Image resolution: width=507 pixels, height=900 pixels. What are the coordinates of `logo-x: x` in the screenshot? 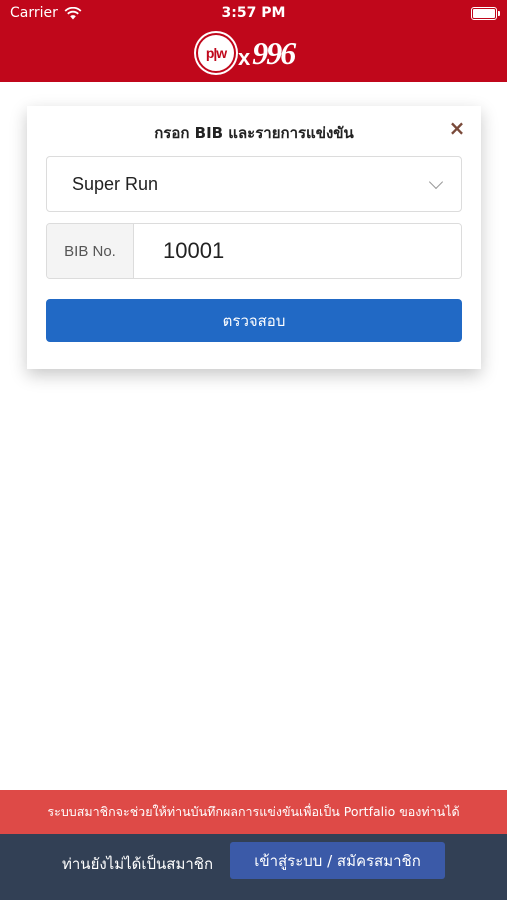 It's located at (244, 57).